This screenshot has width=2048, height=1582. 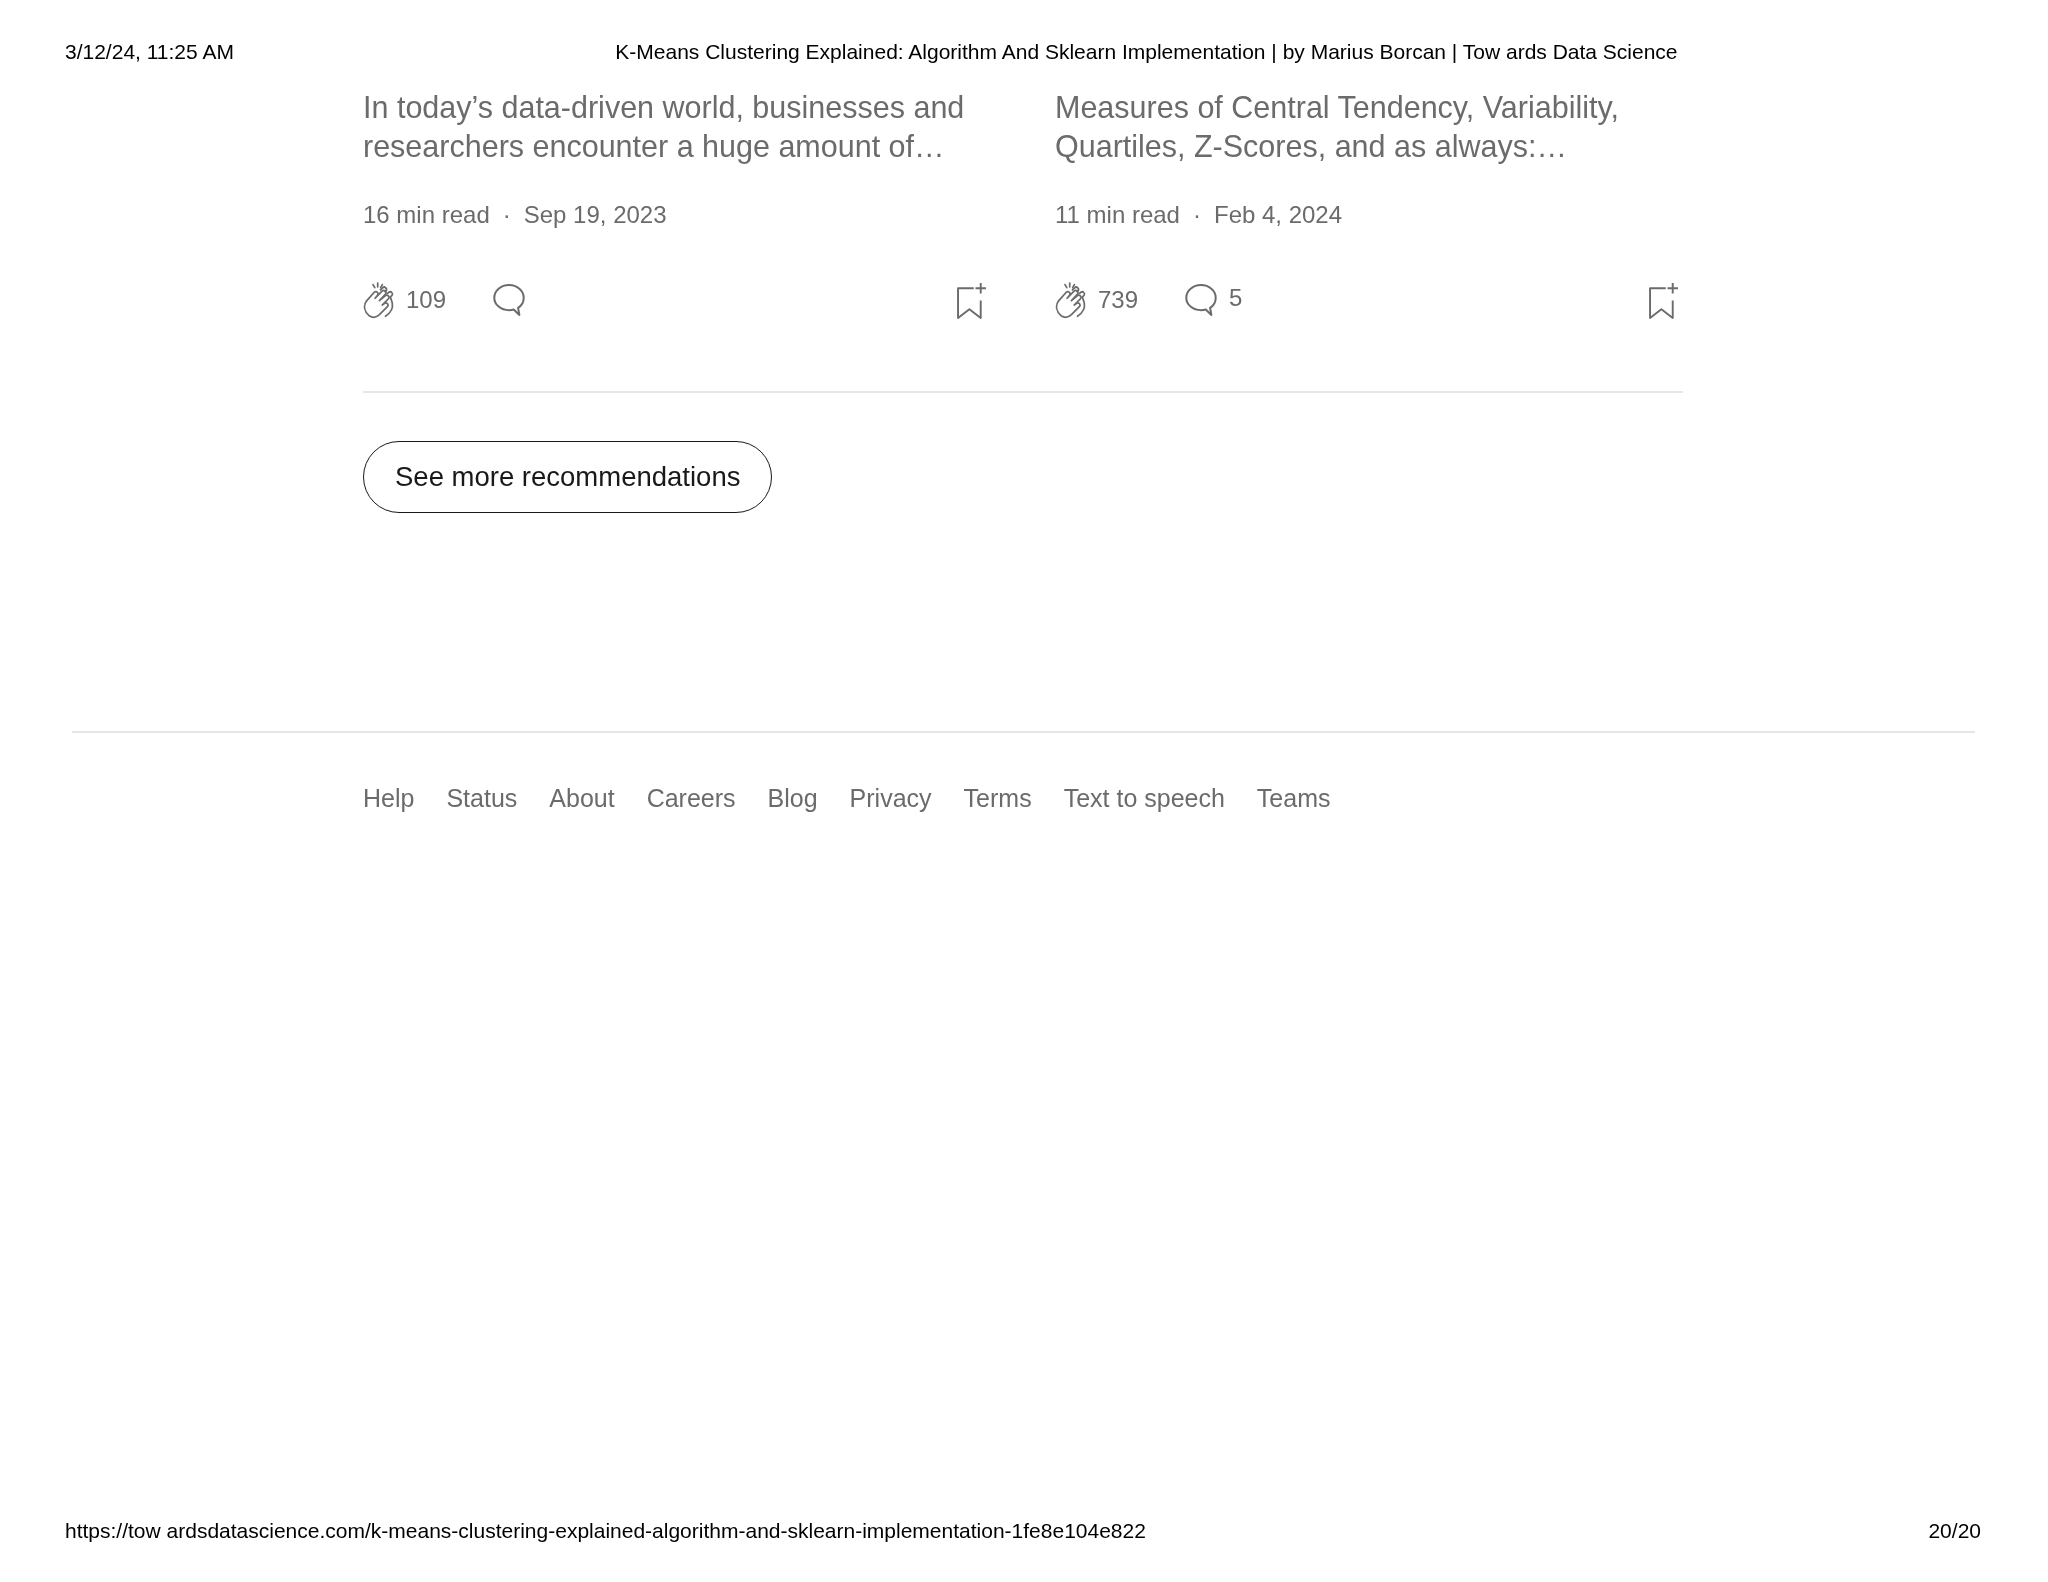 I want to click on footer-link: Text to speech, so click(x=1144, y=798).